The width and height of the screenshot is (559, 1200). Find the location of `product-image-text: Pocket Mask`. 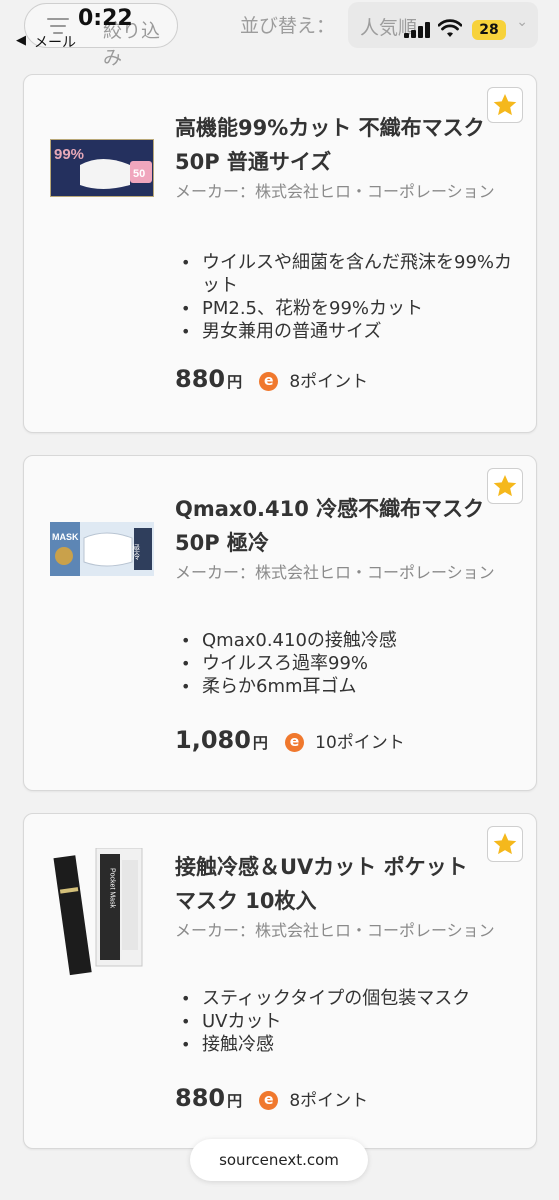

product-image-text: Pocket Mask is located at coordinates (112, 888).